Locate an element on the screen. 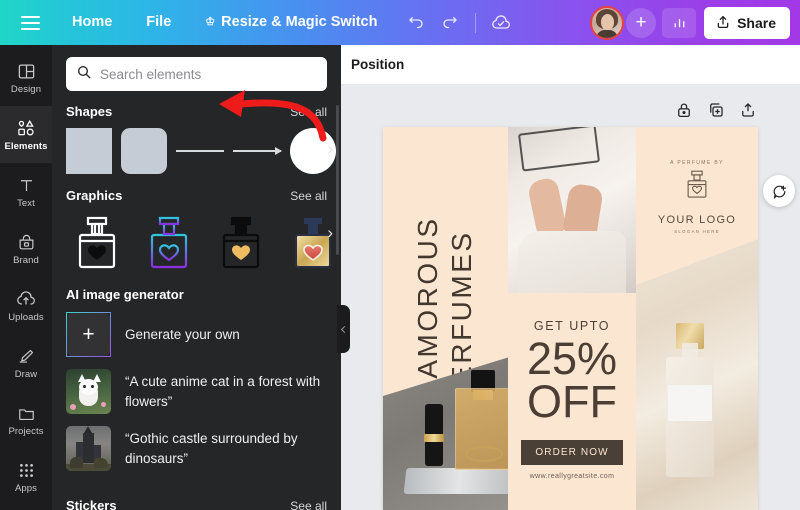 This screenshot has height=510, width=800. shapes-title: Shapes is located at coordinates (89, 111).